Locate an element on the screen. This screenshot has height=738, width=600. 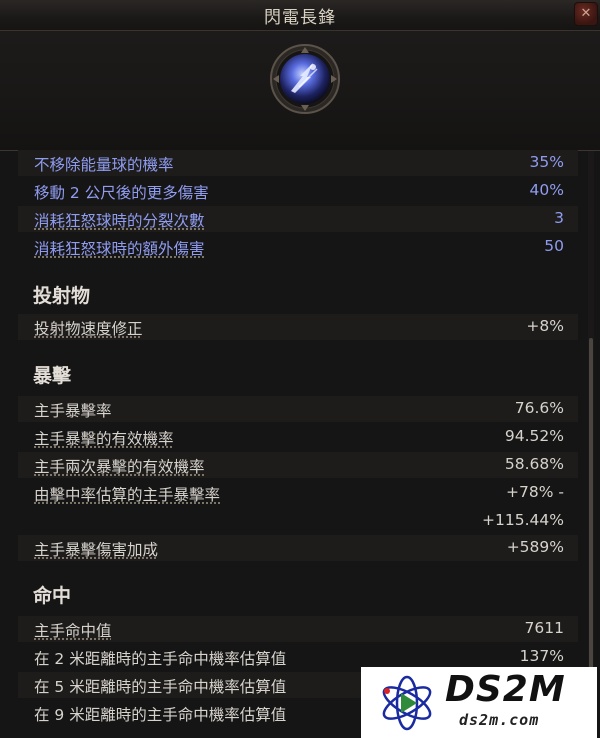
lightning-spear-icon is located at coordinates (305, 79).